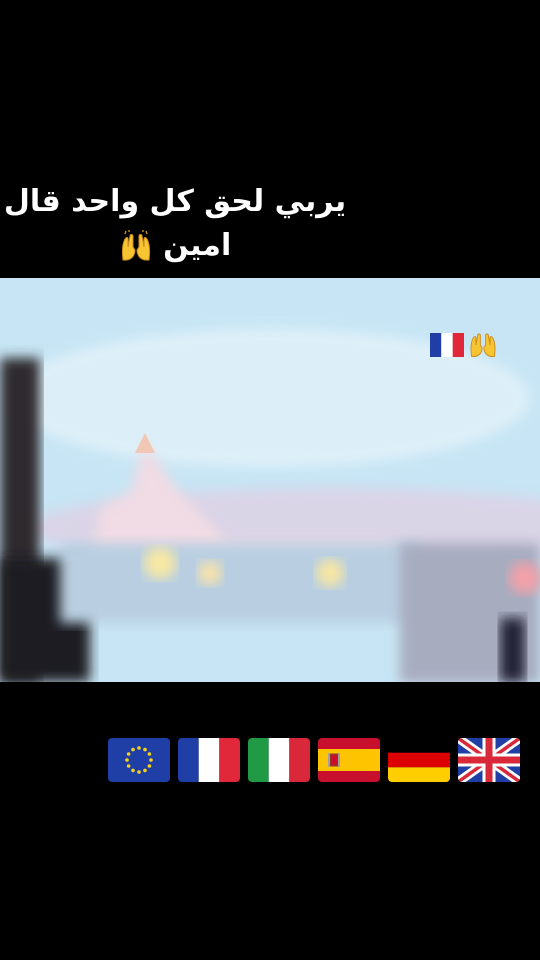 The image size is (540, 960). I want to click on caption-line-2: امين, so click(197, 245).